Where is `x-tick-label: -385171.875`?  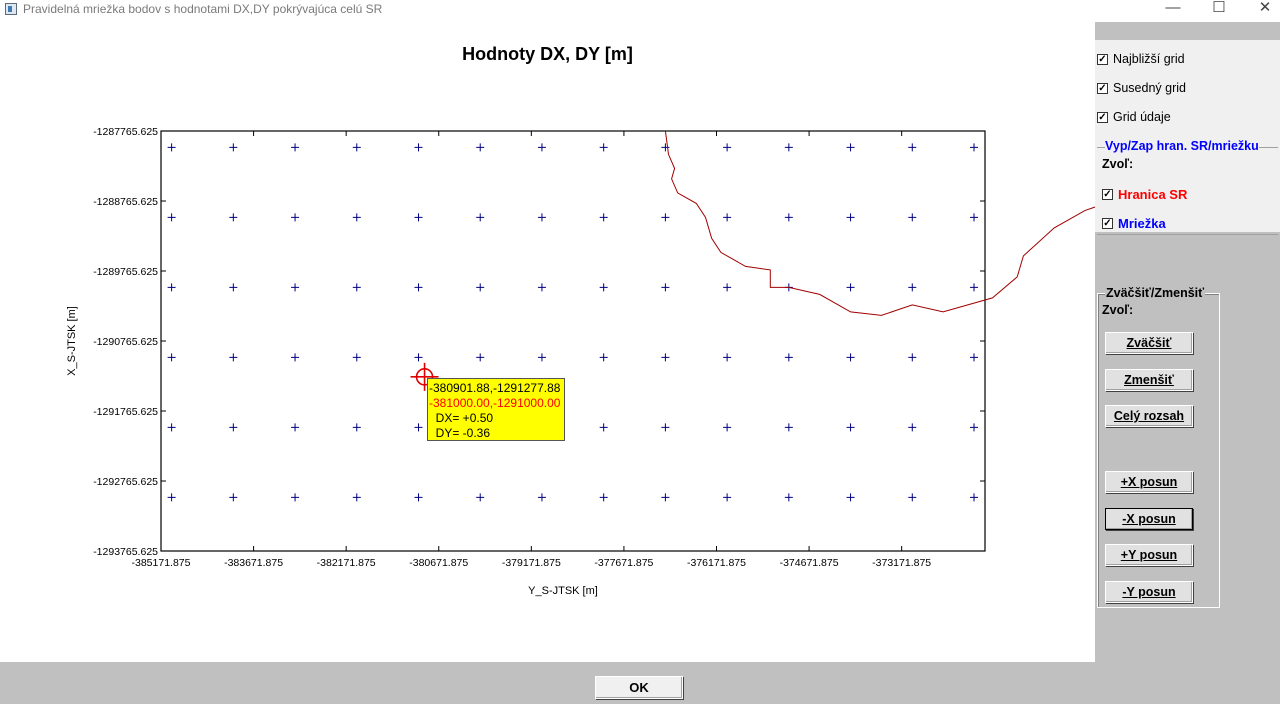 x-tick-label: -385171.875 is located at coordinates (161, 563).